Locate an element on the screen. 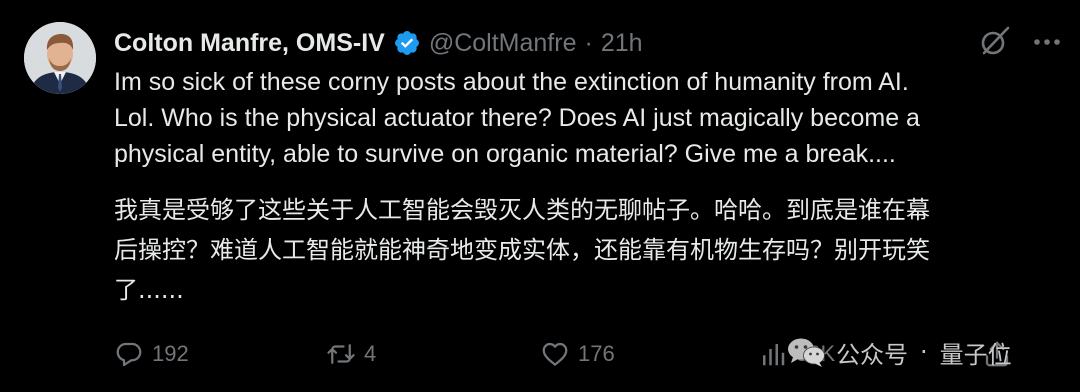  grok-icon is located at coordinates (994, 42).